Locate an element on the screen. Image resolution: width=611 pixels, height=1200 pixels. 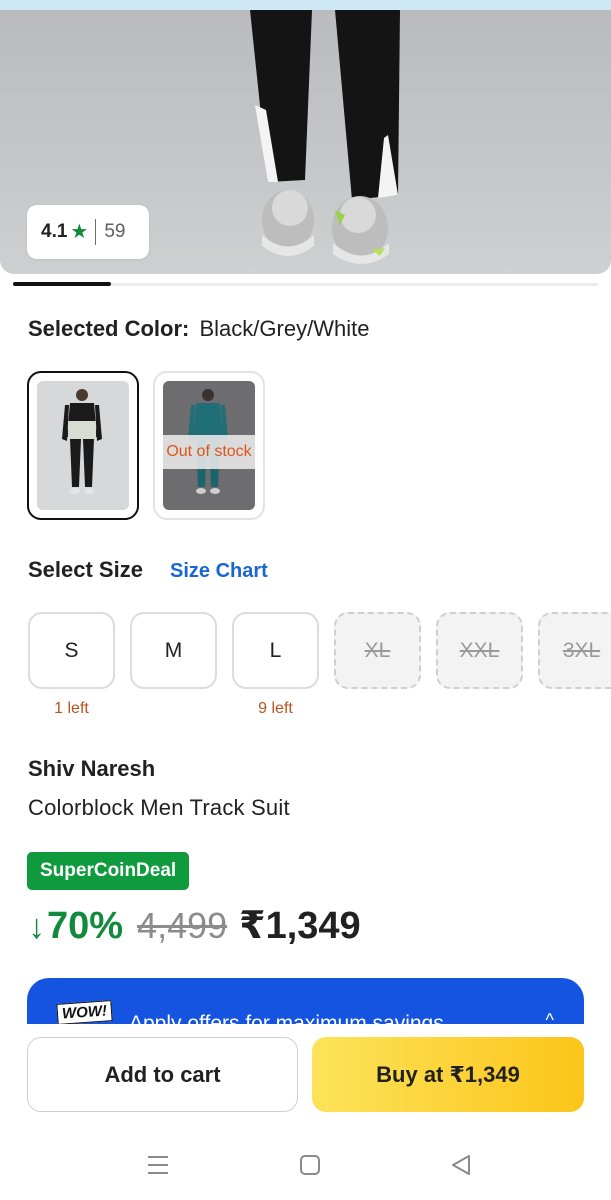
down-arrow-icon: ↓ is located at coordinates (36, 927).